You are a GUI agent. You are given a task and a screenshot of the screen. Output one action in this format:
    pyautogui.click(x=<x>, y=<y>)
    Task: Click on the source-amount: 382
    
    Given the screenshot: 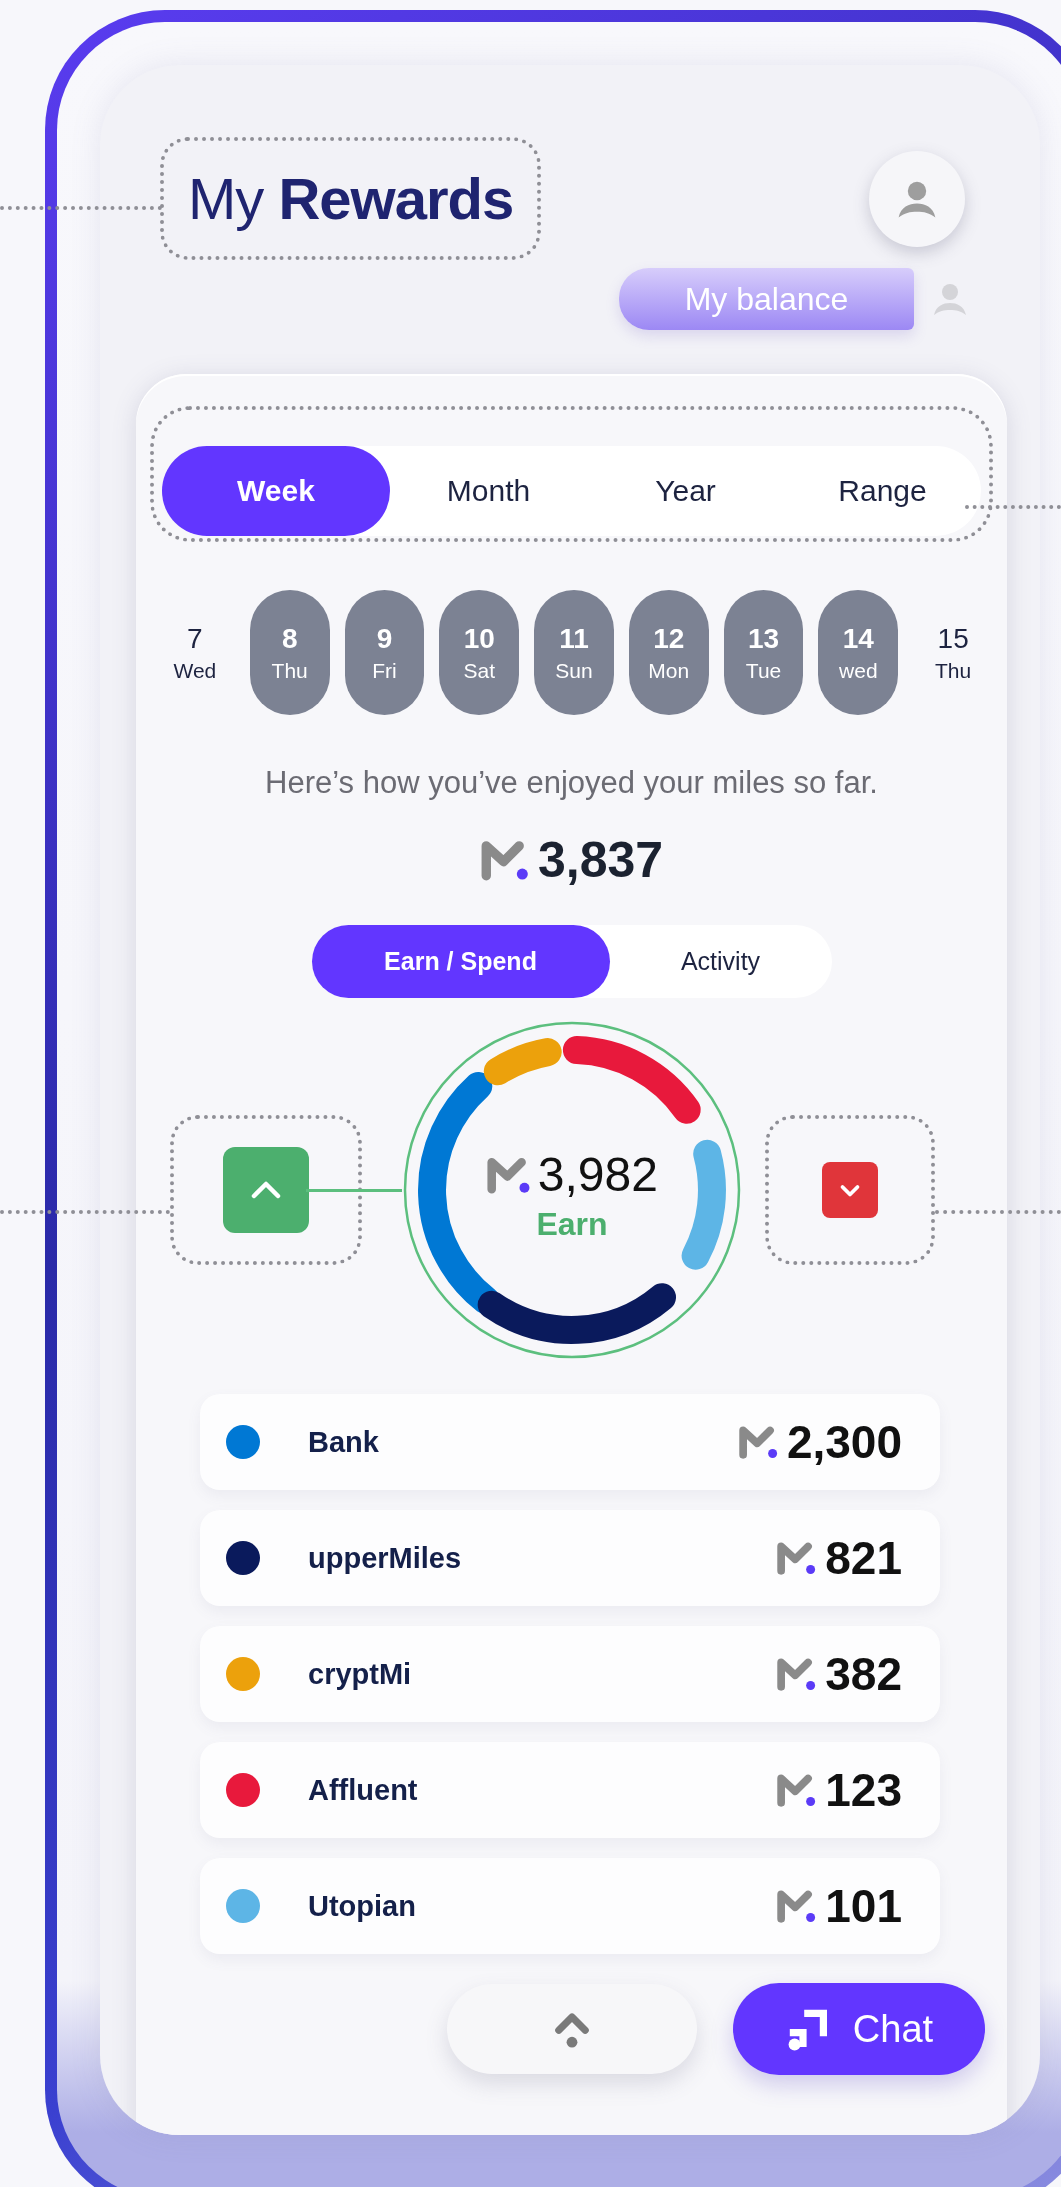 What is the action you would take?
    pyautogui.click(x=863, y=1674)
    